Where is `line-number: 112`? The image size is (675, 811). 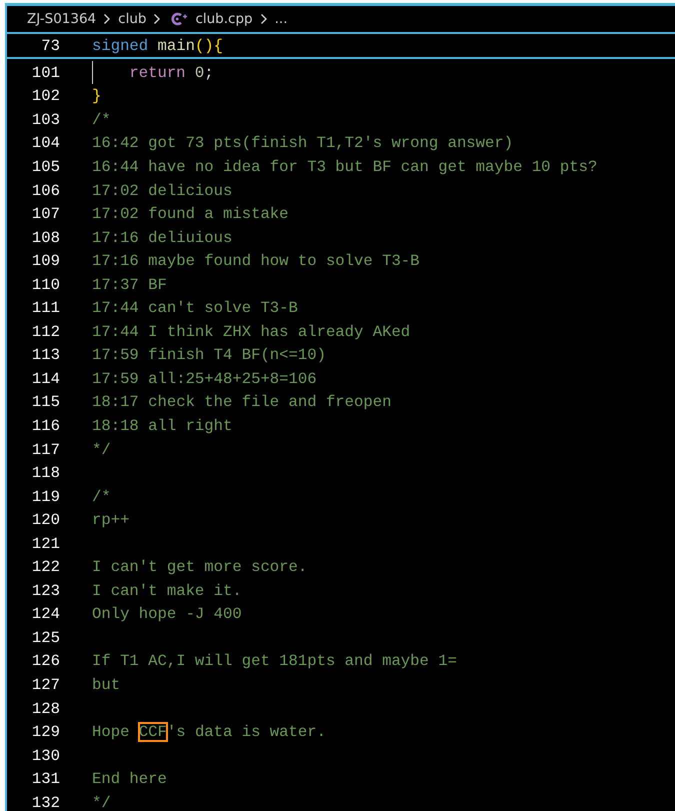 line-number: 112 is located at coordinates (45, 331).